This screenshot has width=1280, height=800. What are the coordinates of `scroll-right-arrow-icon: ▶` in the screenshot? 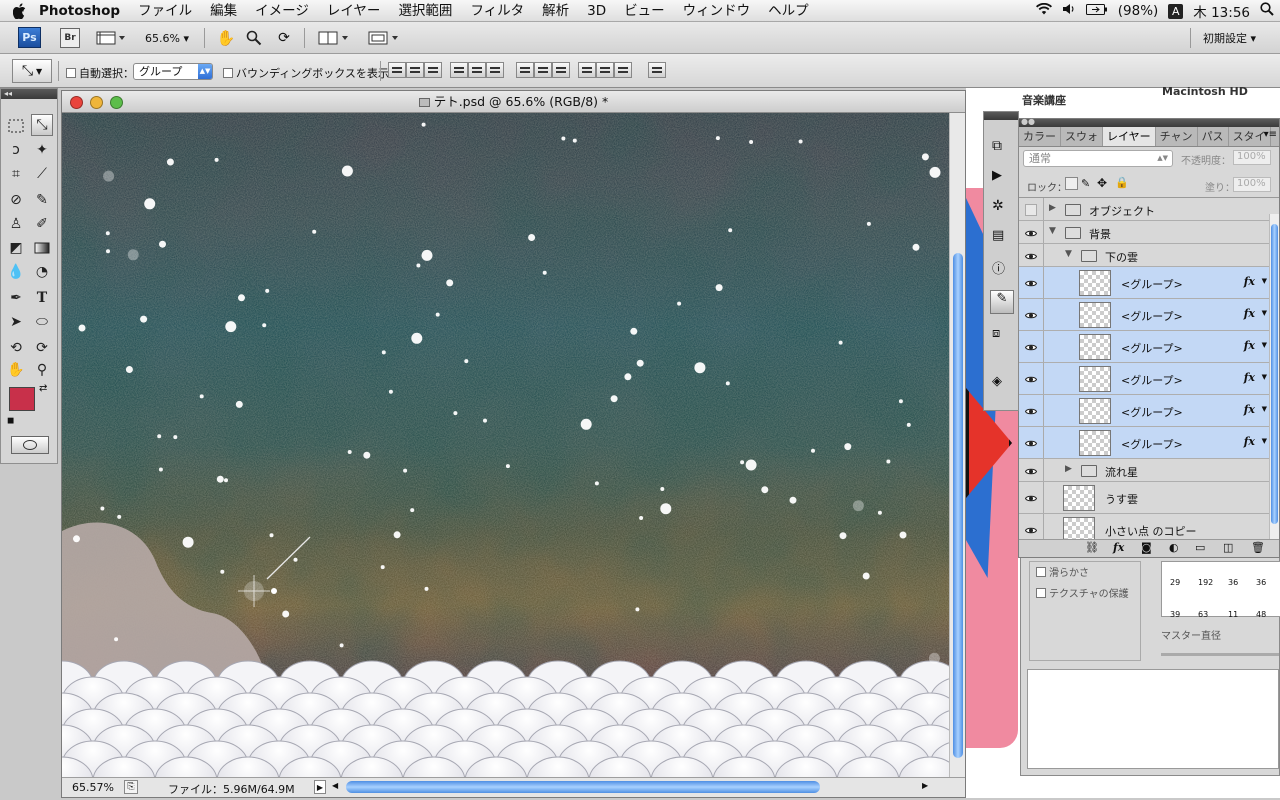 It's located at (925, 785).